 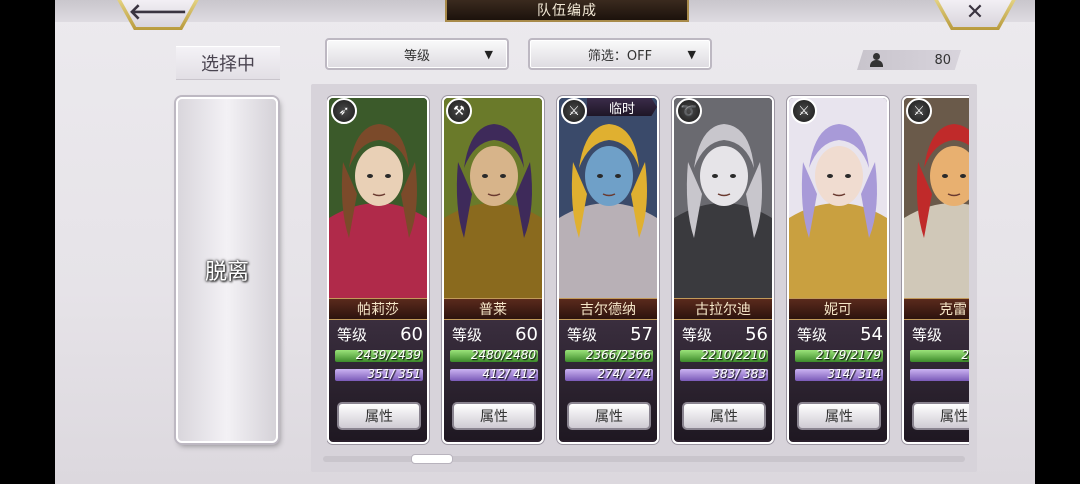 What do you see at coordinates (848, 355) in the screenshot?
I see `hp-value: 2179/2179` at bounding box center [848, 355].